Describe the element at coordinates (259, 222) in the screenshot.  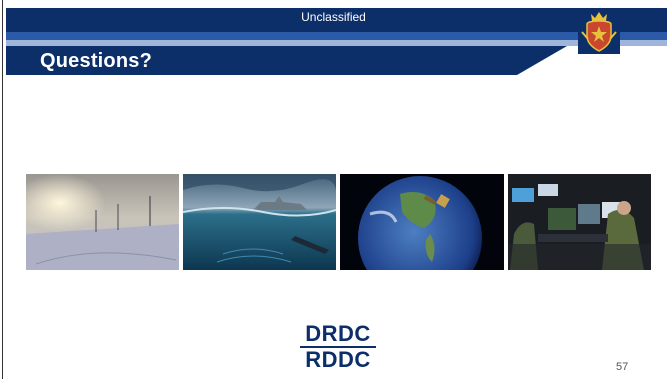
I see `ship-and-submarine-photo` at that location.